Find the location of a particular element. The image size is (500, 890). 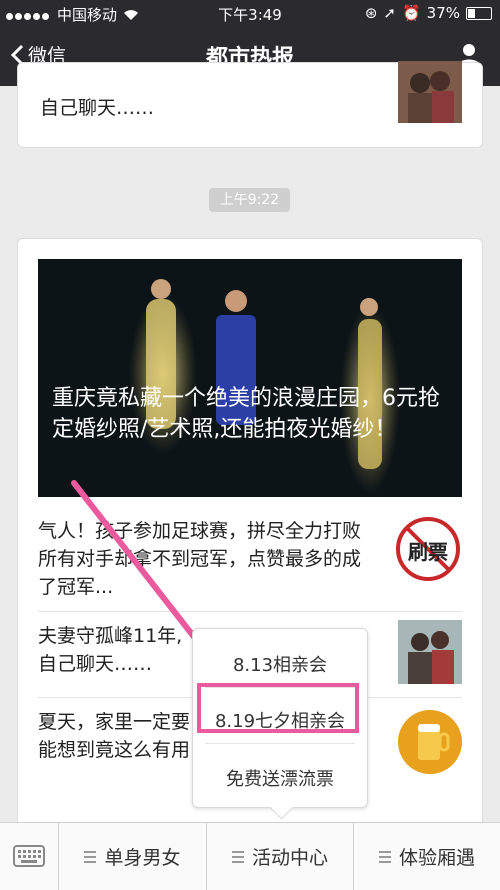

menu-option-free-rafting-tickets: 免费送漂流票 is located at coordinates (280, 778).